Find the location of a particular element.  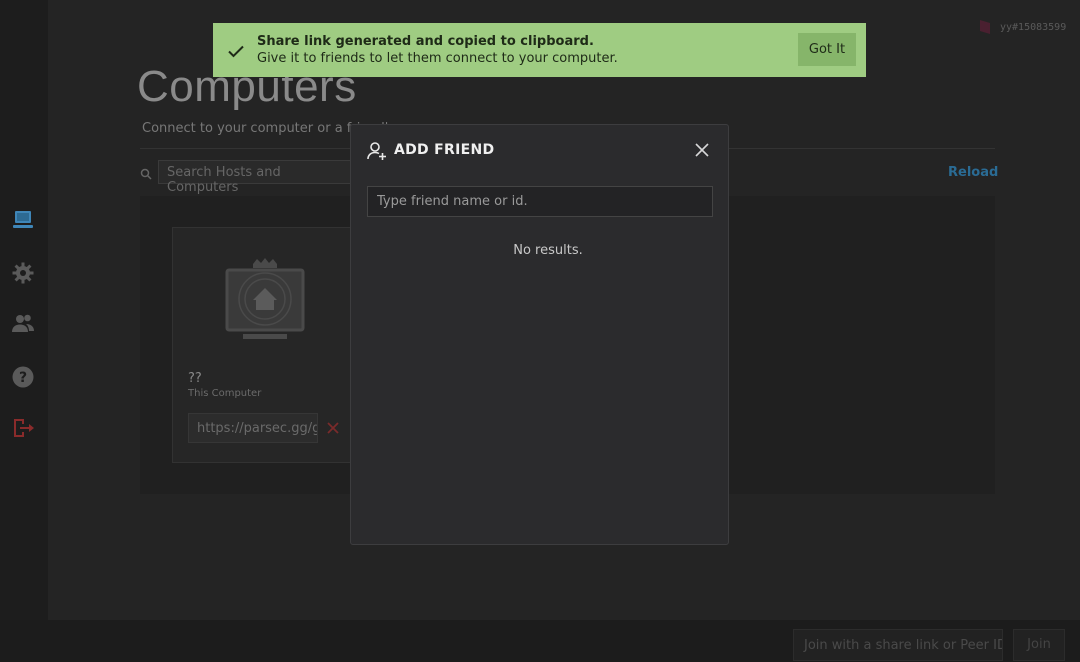

help-icon: ? is located at coordinates (23, 377).